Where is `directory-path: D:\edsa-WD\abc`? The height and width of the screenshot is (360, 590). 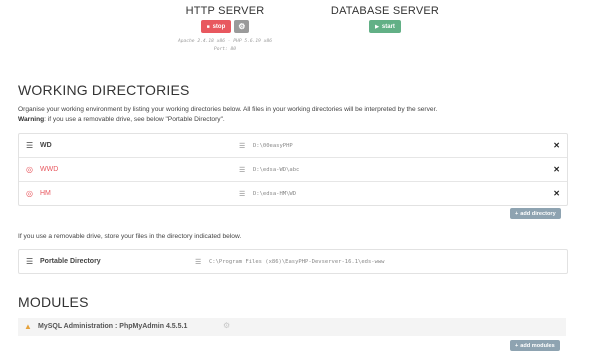
directory-path: D:\edsa-WD\abc is located at coordinates (276, 170).